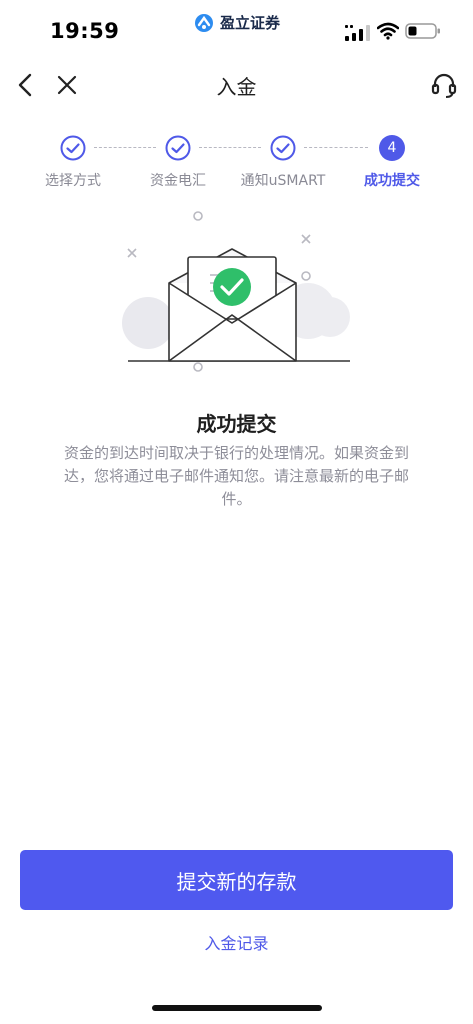 Image resolution: width=473 pixels, height=1024 pixels. What do you see at coordinates (236, 424) in the screenshot?
I see `result-title: 成功提交` at bounding box center [236, 424].